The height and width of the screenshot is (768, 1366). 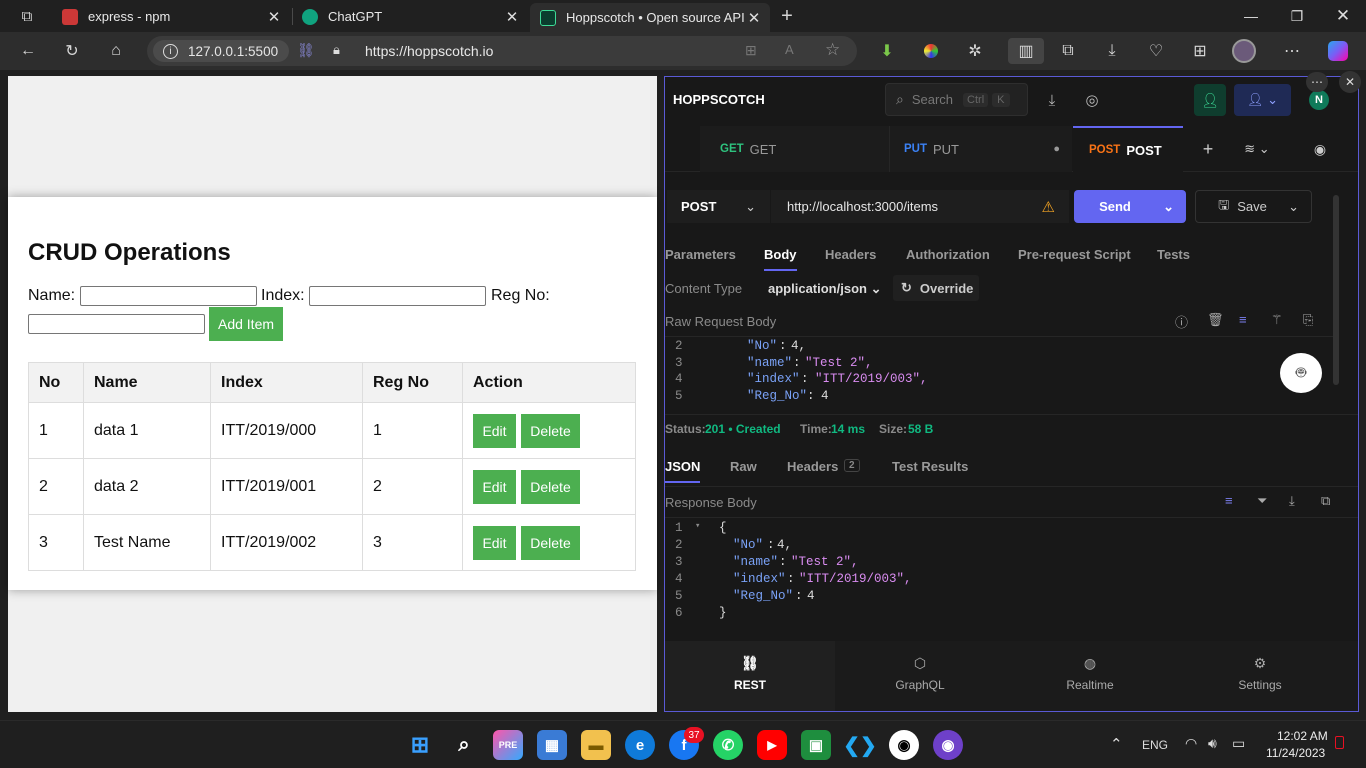 I want to click on invite-button: 👤︎, so click(x=1210, y=100).